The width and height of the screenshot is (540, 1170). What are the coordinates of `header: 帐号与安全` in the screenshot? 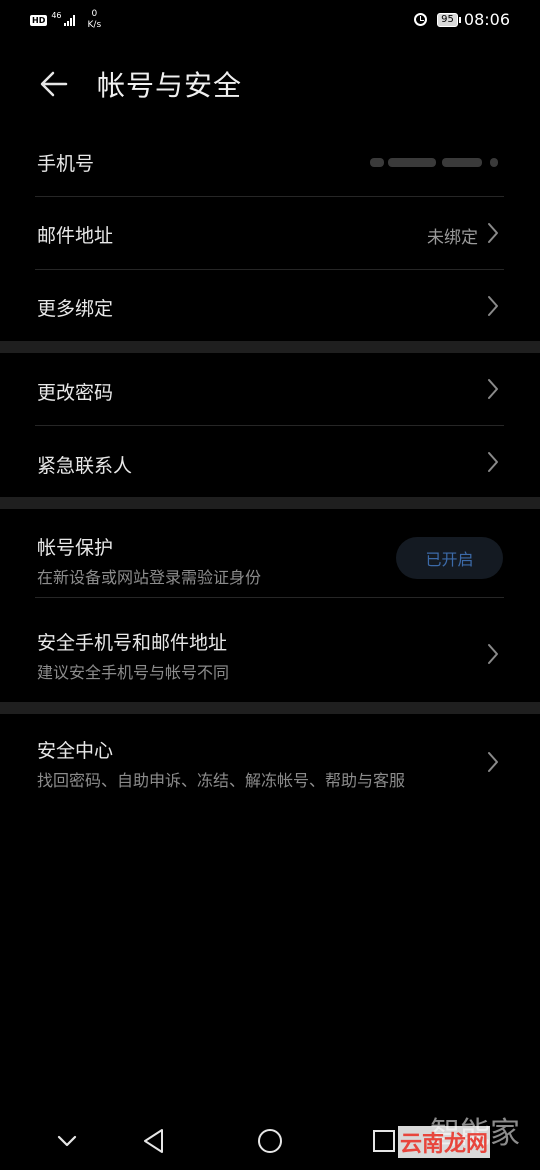 It's located at (270, 85).